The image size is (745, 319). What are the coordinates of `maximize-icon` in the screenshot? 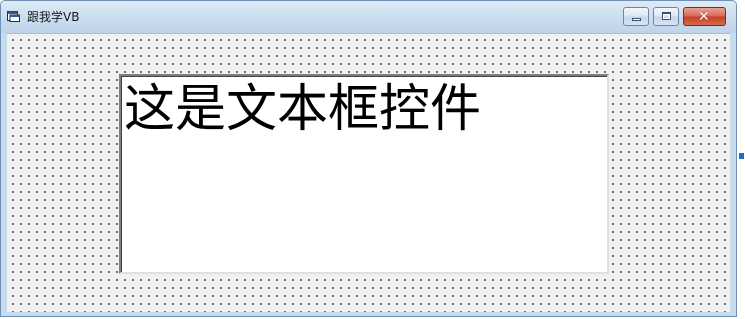 It's located at (666, 16).